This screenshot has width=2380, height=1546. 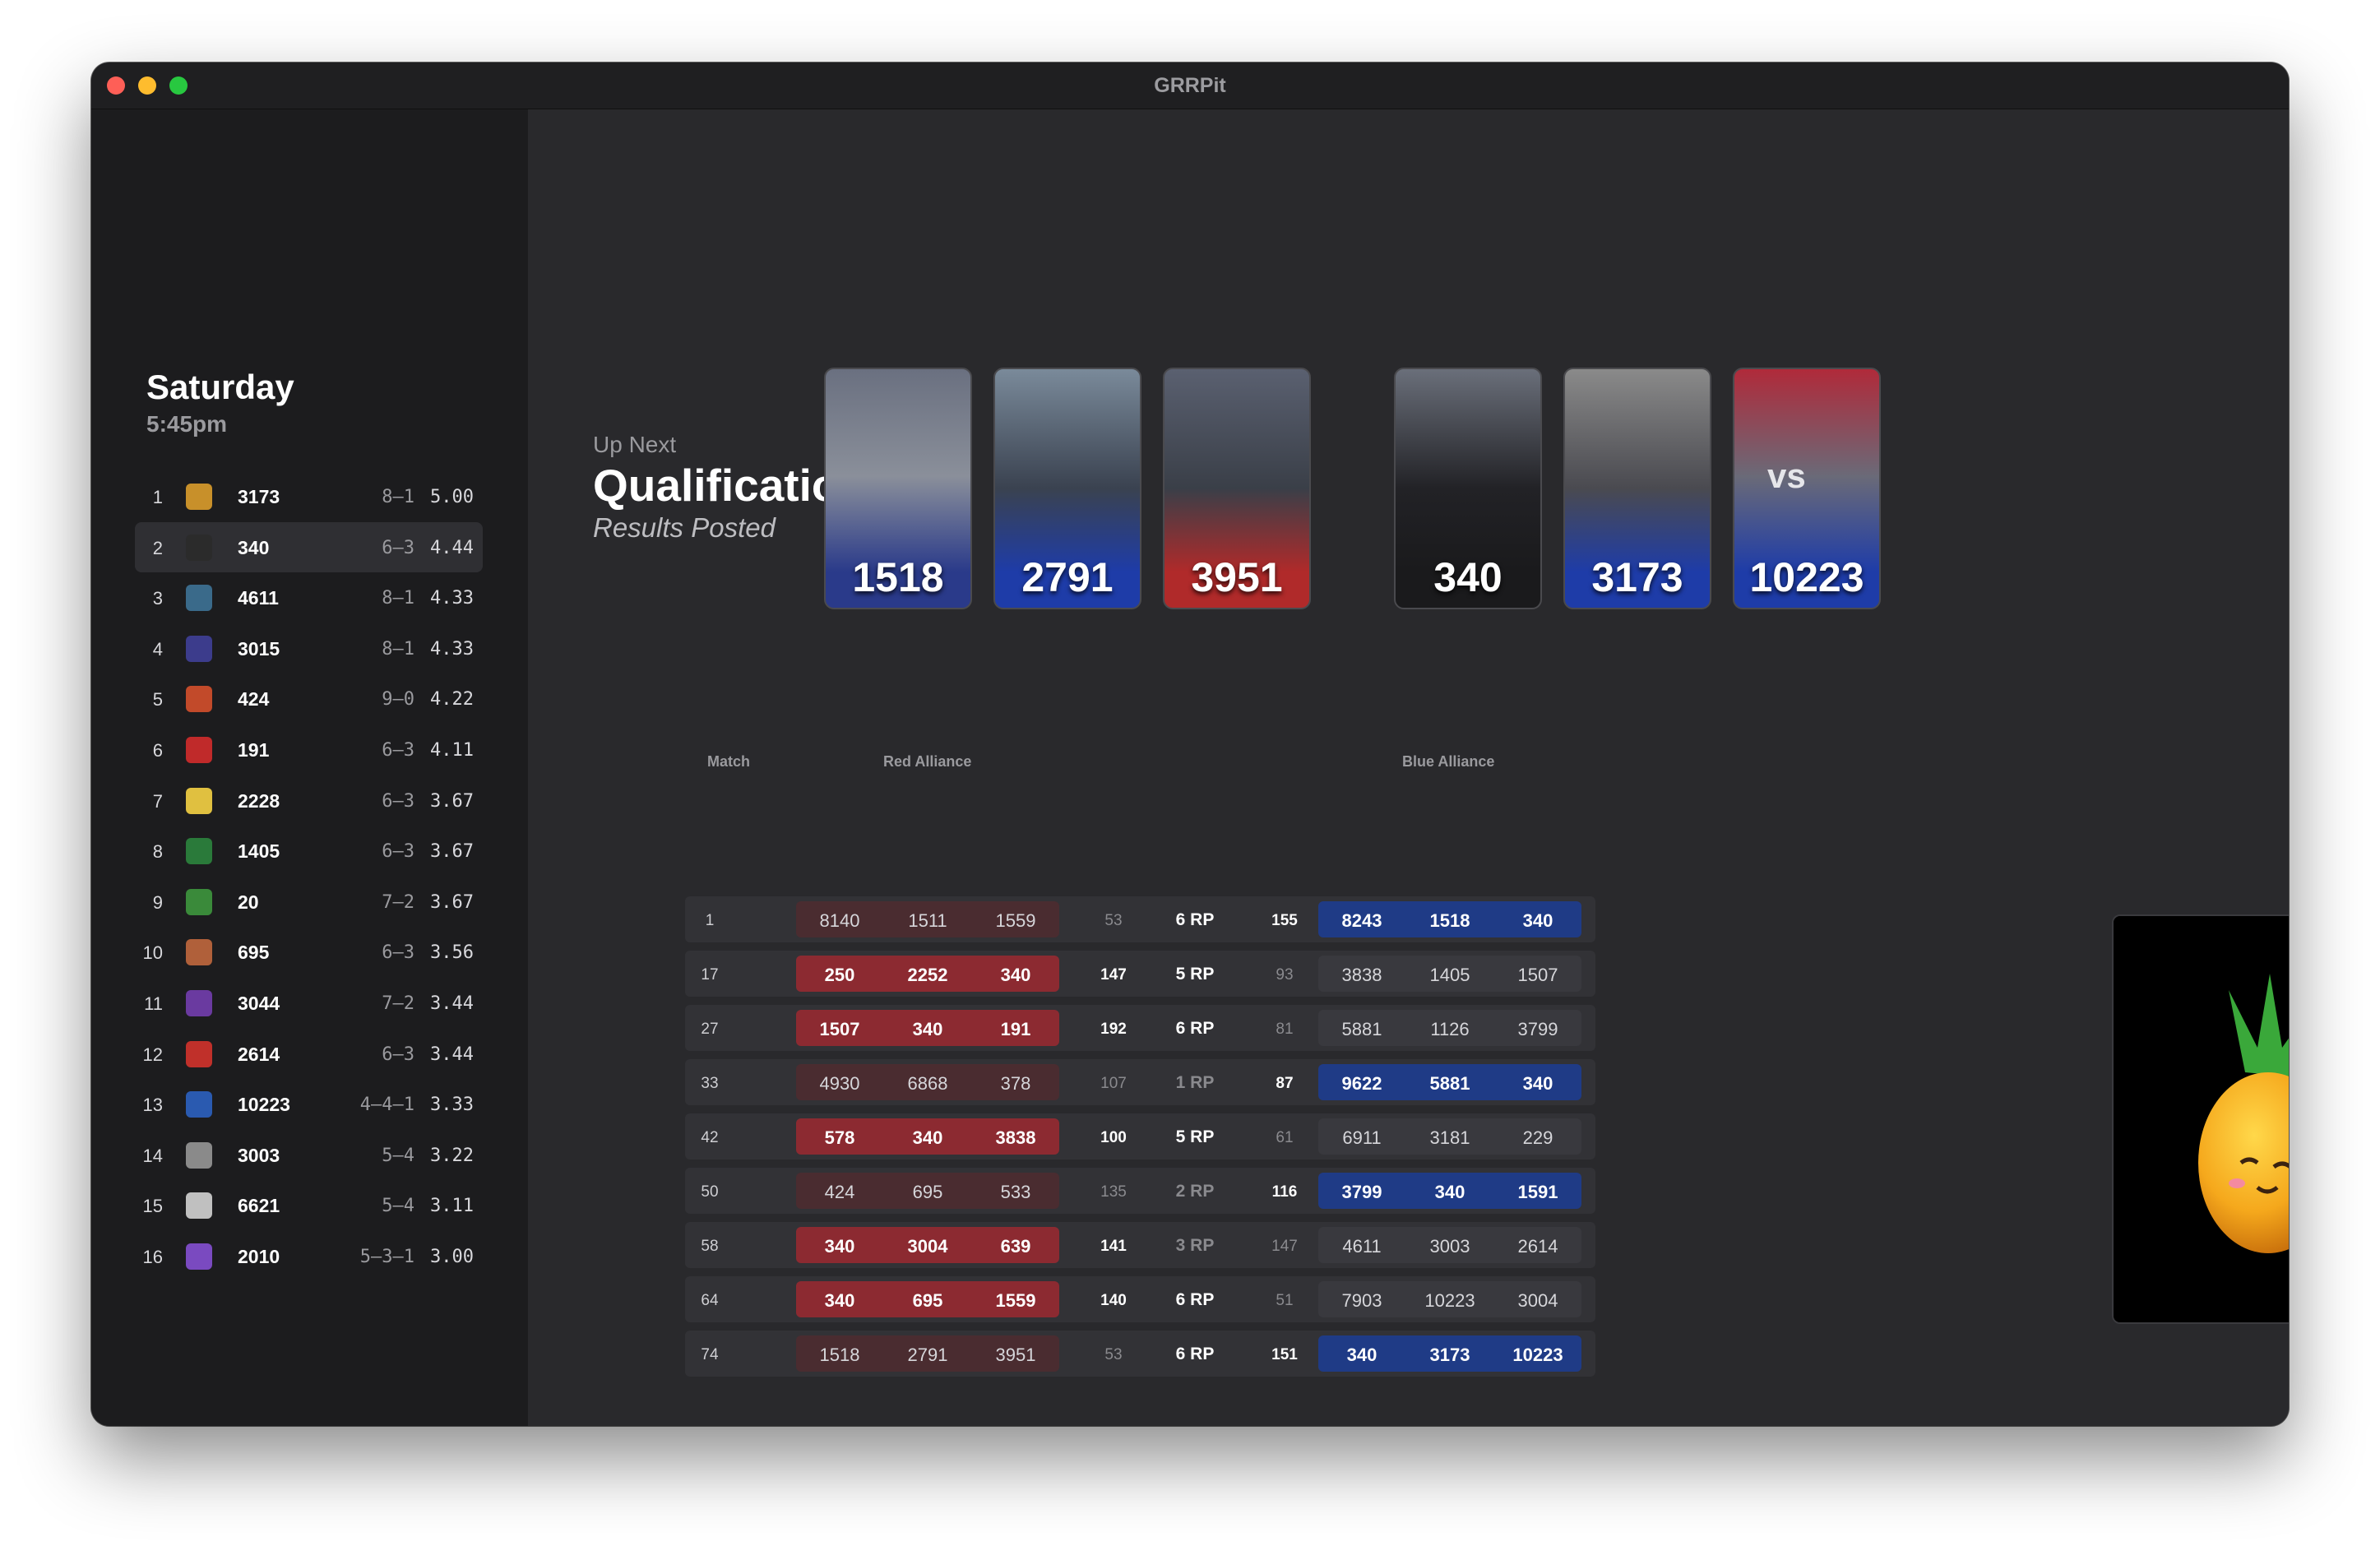 I want to click on red-team-number: 695, so click(x=927, y=1192).